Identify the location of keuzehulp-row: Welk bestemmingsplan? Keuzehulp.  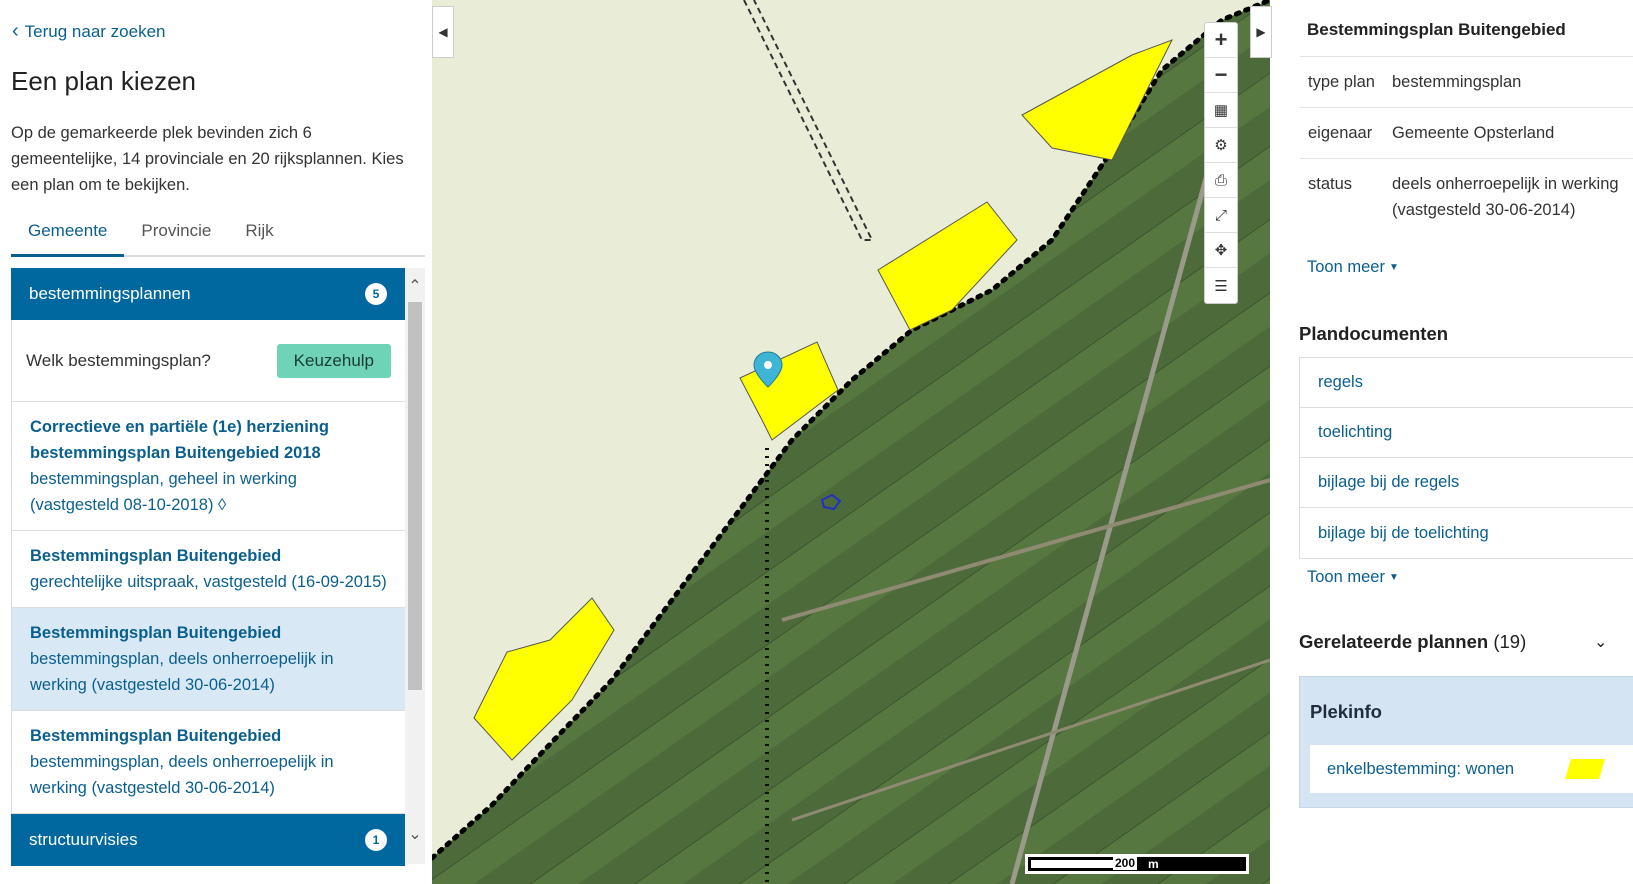
(208, 361).